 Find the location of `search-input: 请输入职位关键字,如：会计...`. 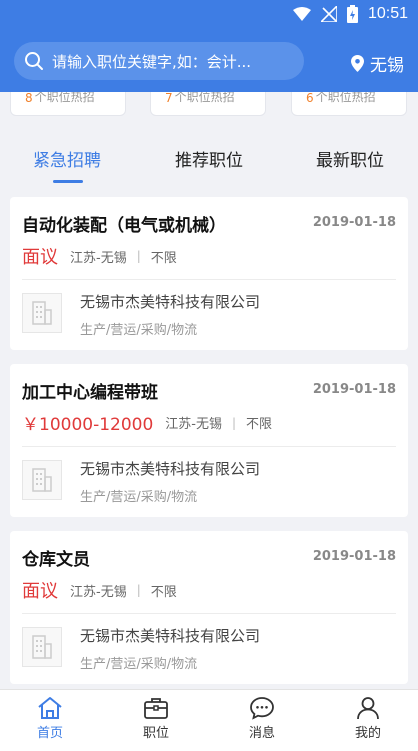

search-input: 请输入职位关键字,如：会计... is located at coordinates (159, 61).